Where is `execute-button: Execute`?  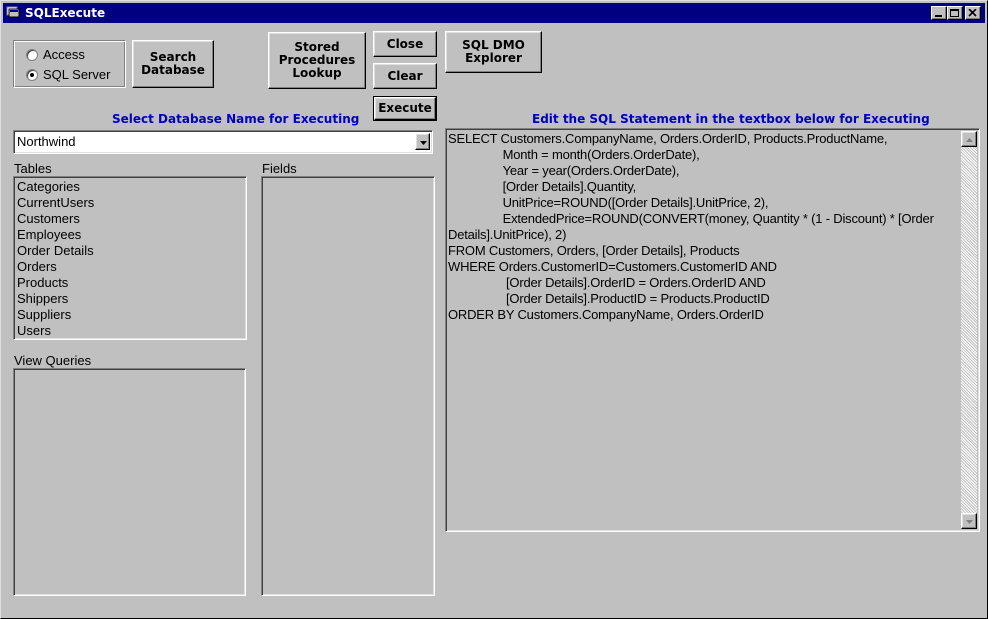 execute-button: Execute is located at coordinates (405, 108).